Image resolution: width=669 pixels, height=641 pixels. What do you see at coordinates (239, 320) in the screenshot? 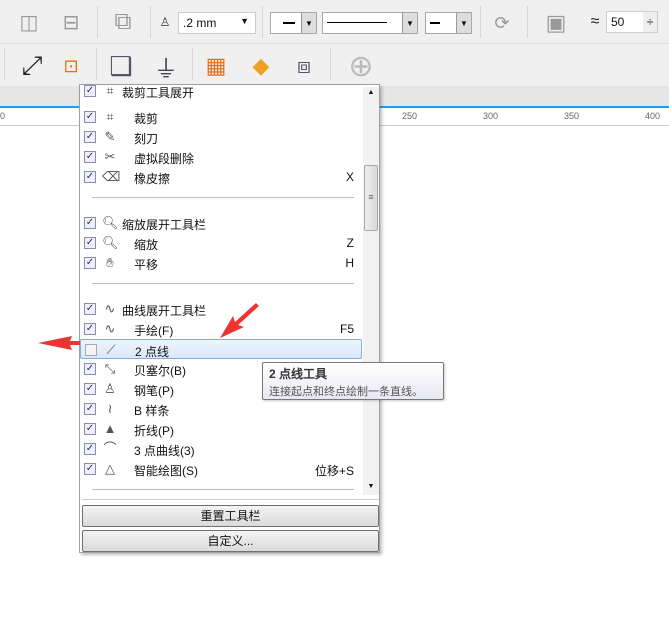
I see `red-arrow-diagonal` at bounding box center [239, 320].